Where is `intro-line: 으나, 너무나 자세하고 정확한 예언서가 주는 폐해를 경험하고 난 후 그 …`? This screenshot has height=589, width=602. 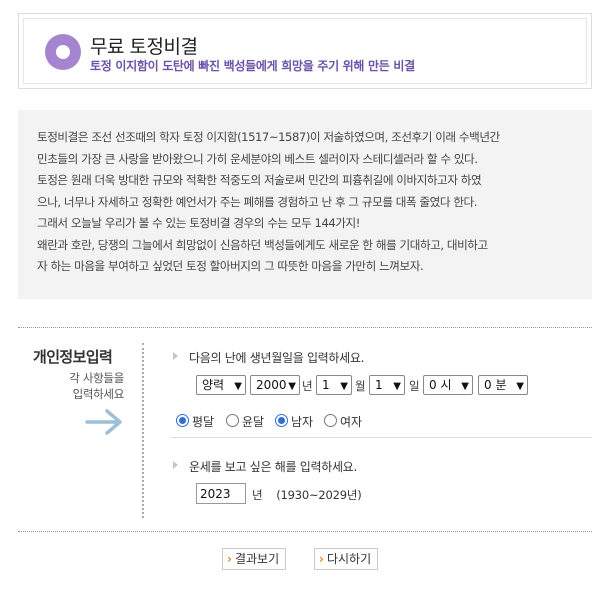 intro-line: 으나, 너무나 자세하고 정확한 예언서가 주는 폐해를 경험하고 난 후 그 … is located at coordinates (257, 201).